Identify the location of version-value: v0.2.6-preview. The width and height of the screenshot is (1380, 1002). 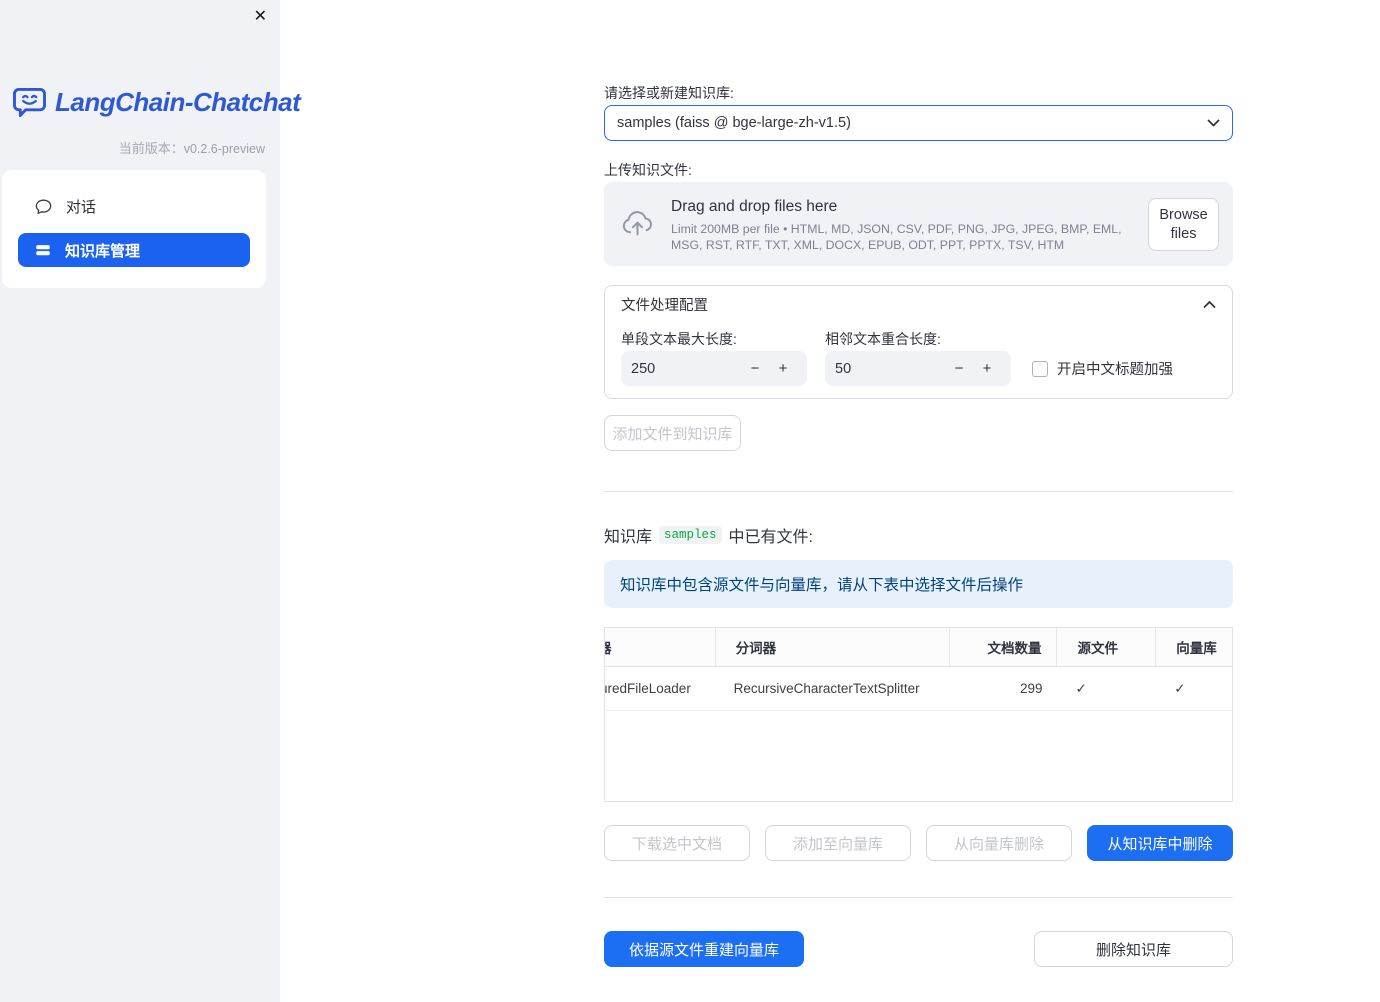
(224, 149).